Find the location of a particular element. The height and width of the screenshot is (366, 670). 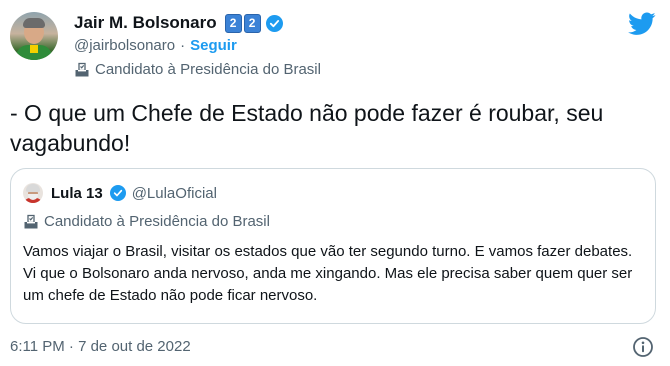

twitter-bird-icon is located at coordinates (642, 24).